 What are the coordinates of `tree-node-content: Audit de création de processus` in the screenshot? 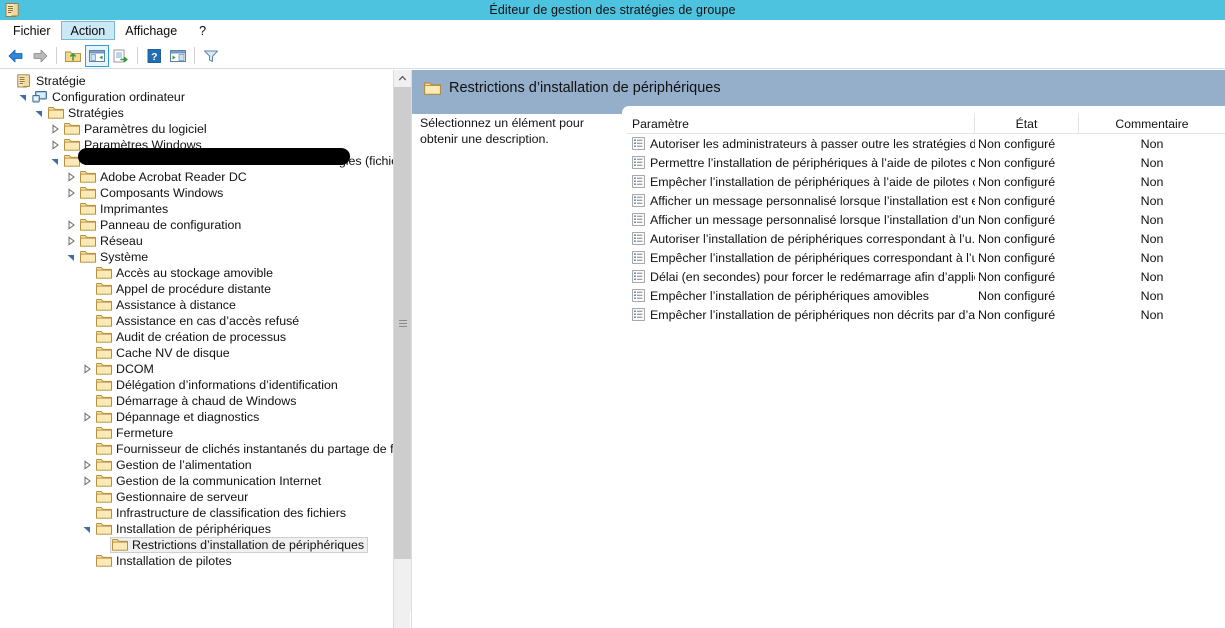 It's located at (192, 337).